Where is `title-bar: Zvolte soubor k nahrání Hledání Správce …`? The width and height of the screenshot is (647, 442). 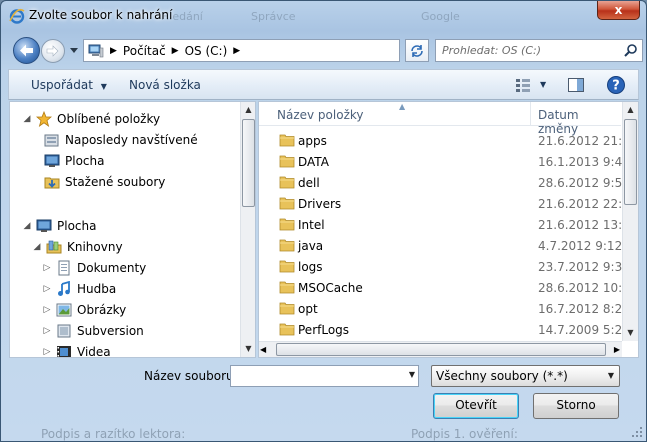
title-bar: Zvolte soubor k nahrání Hledání Správce … is located at coordinates (323, 16).